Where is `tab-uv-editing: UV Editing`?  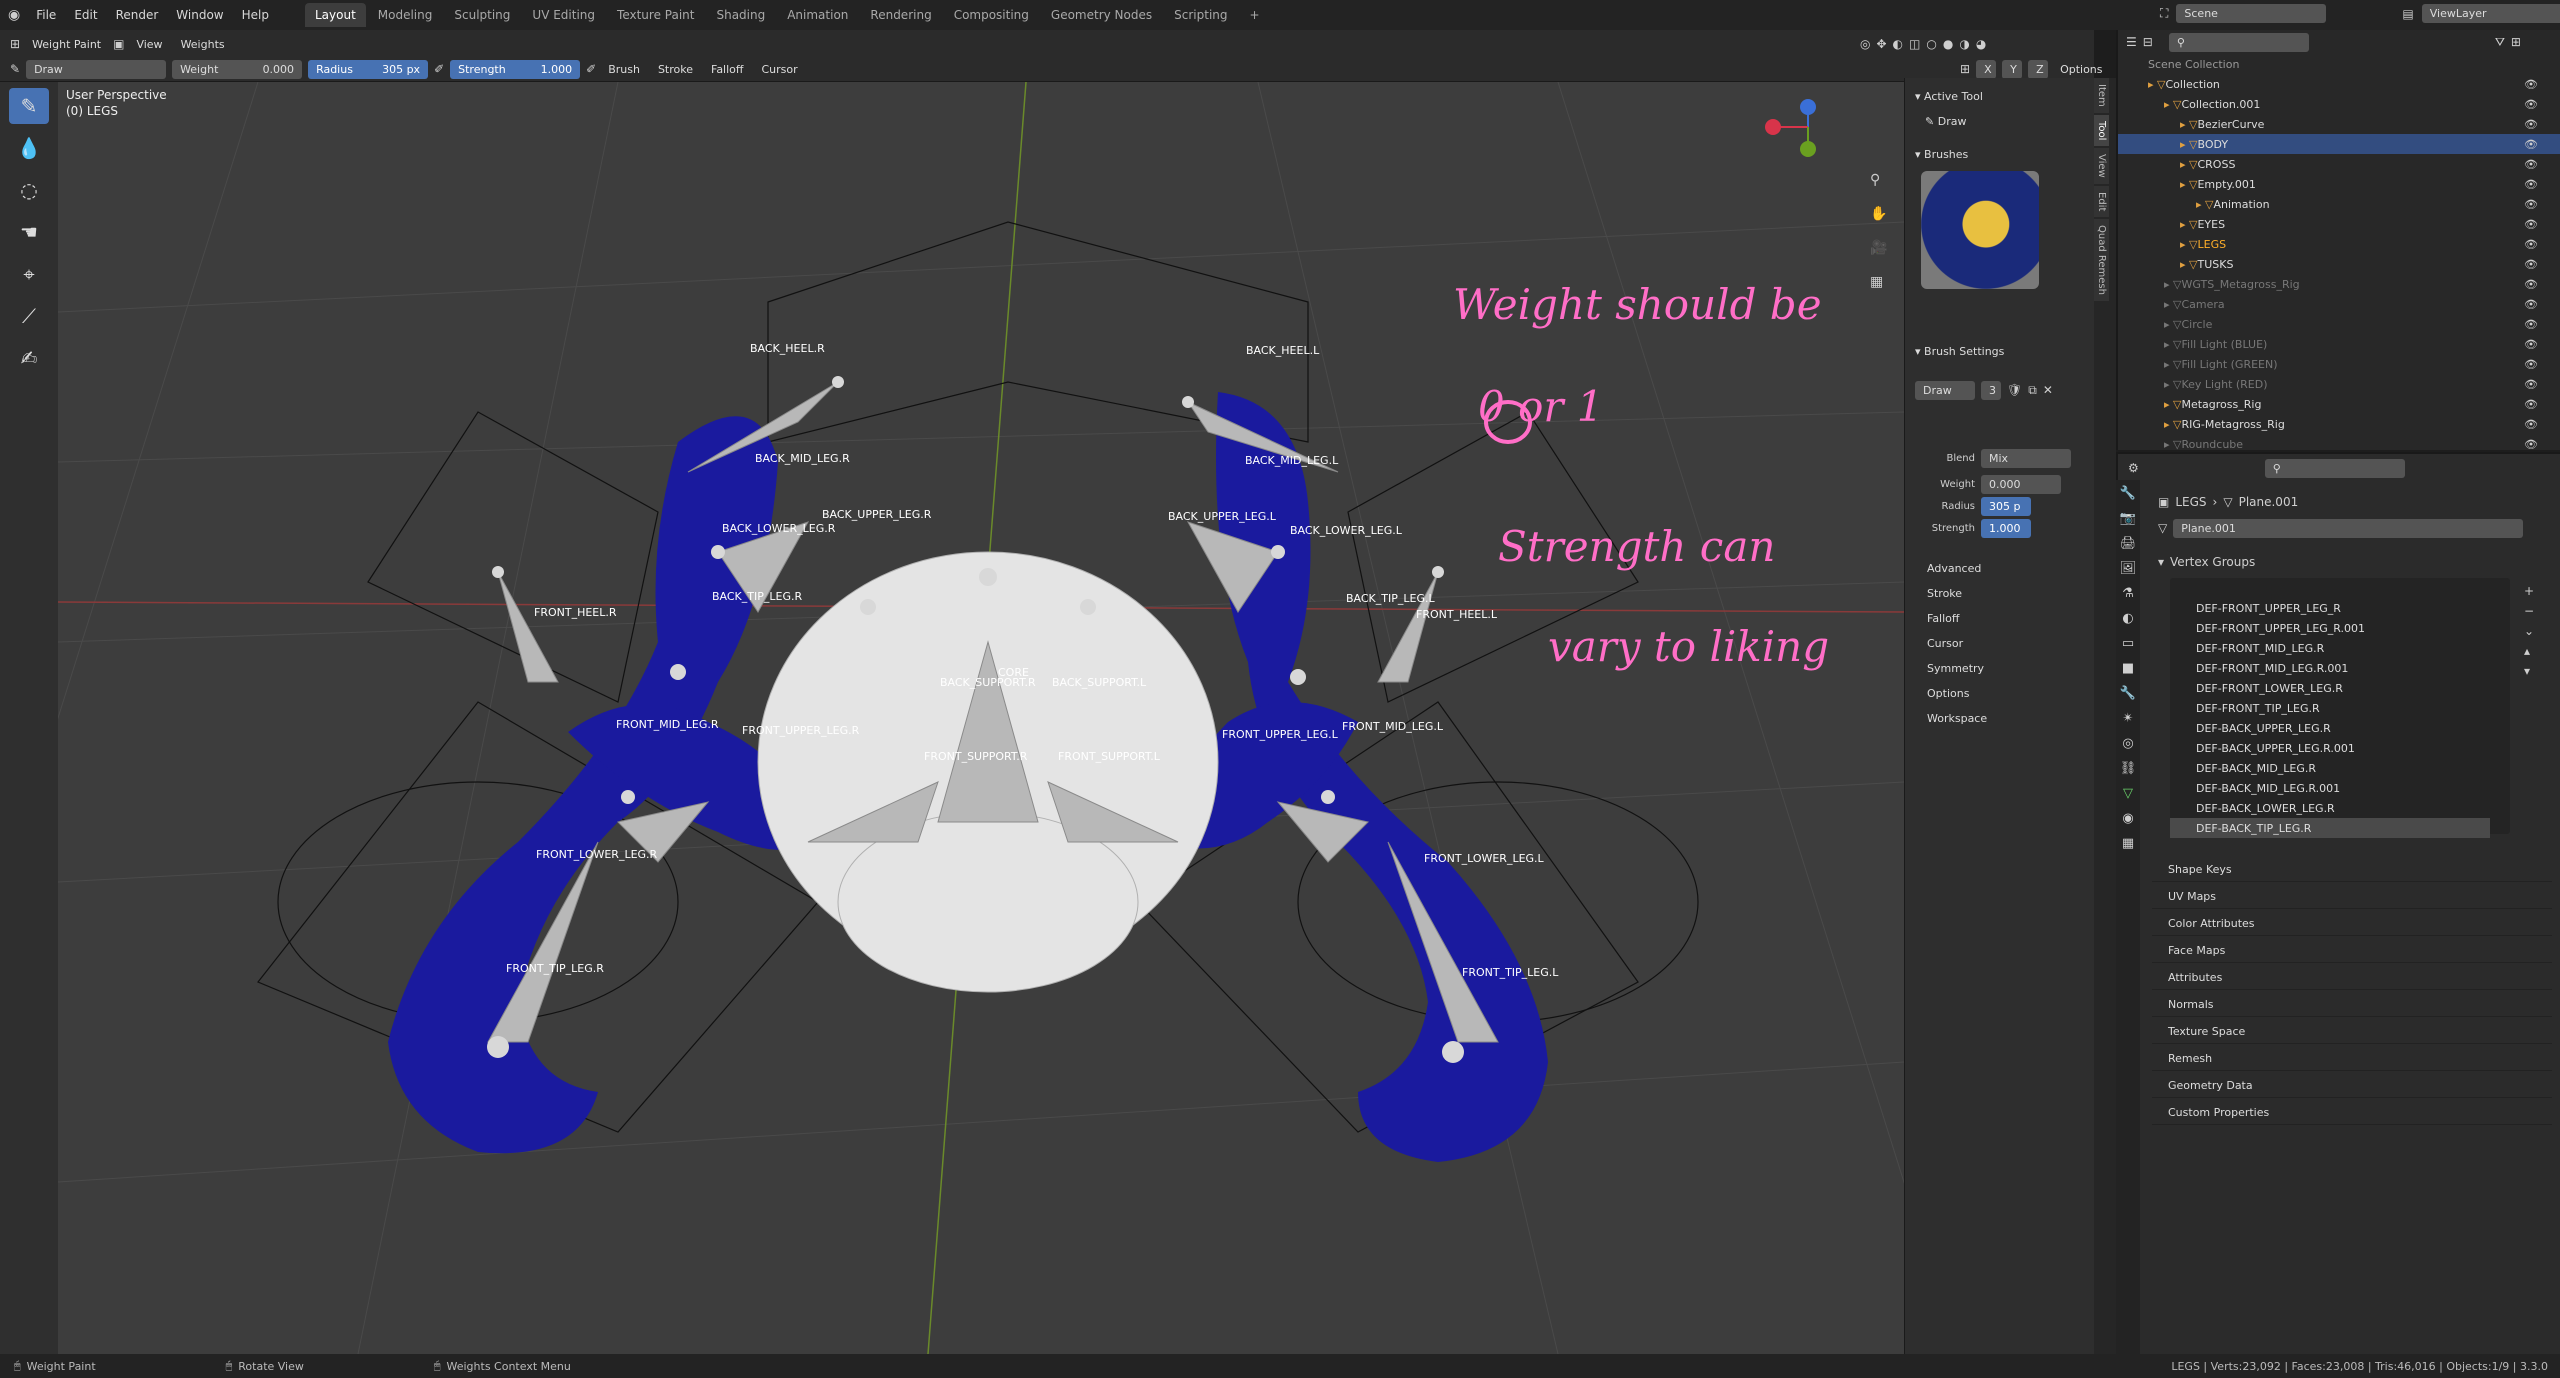 tab-uv-editing: UV Editing is located at coordinates (563, 15).